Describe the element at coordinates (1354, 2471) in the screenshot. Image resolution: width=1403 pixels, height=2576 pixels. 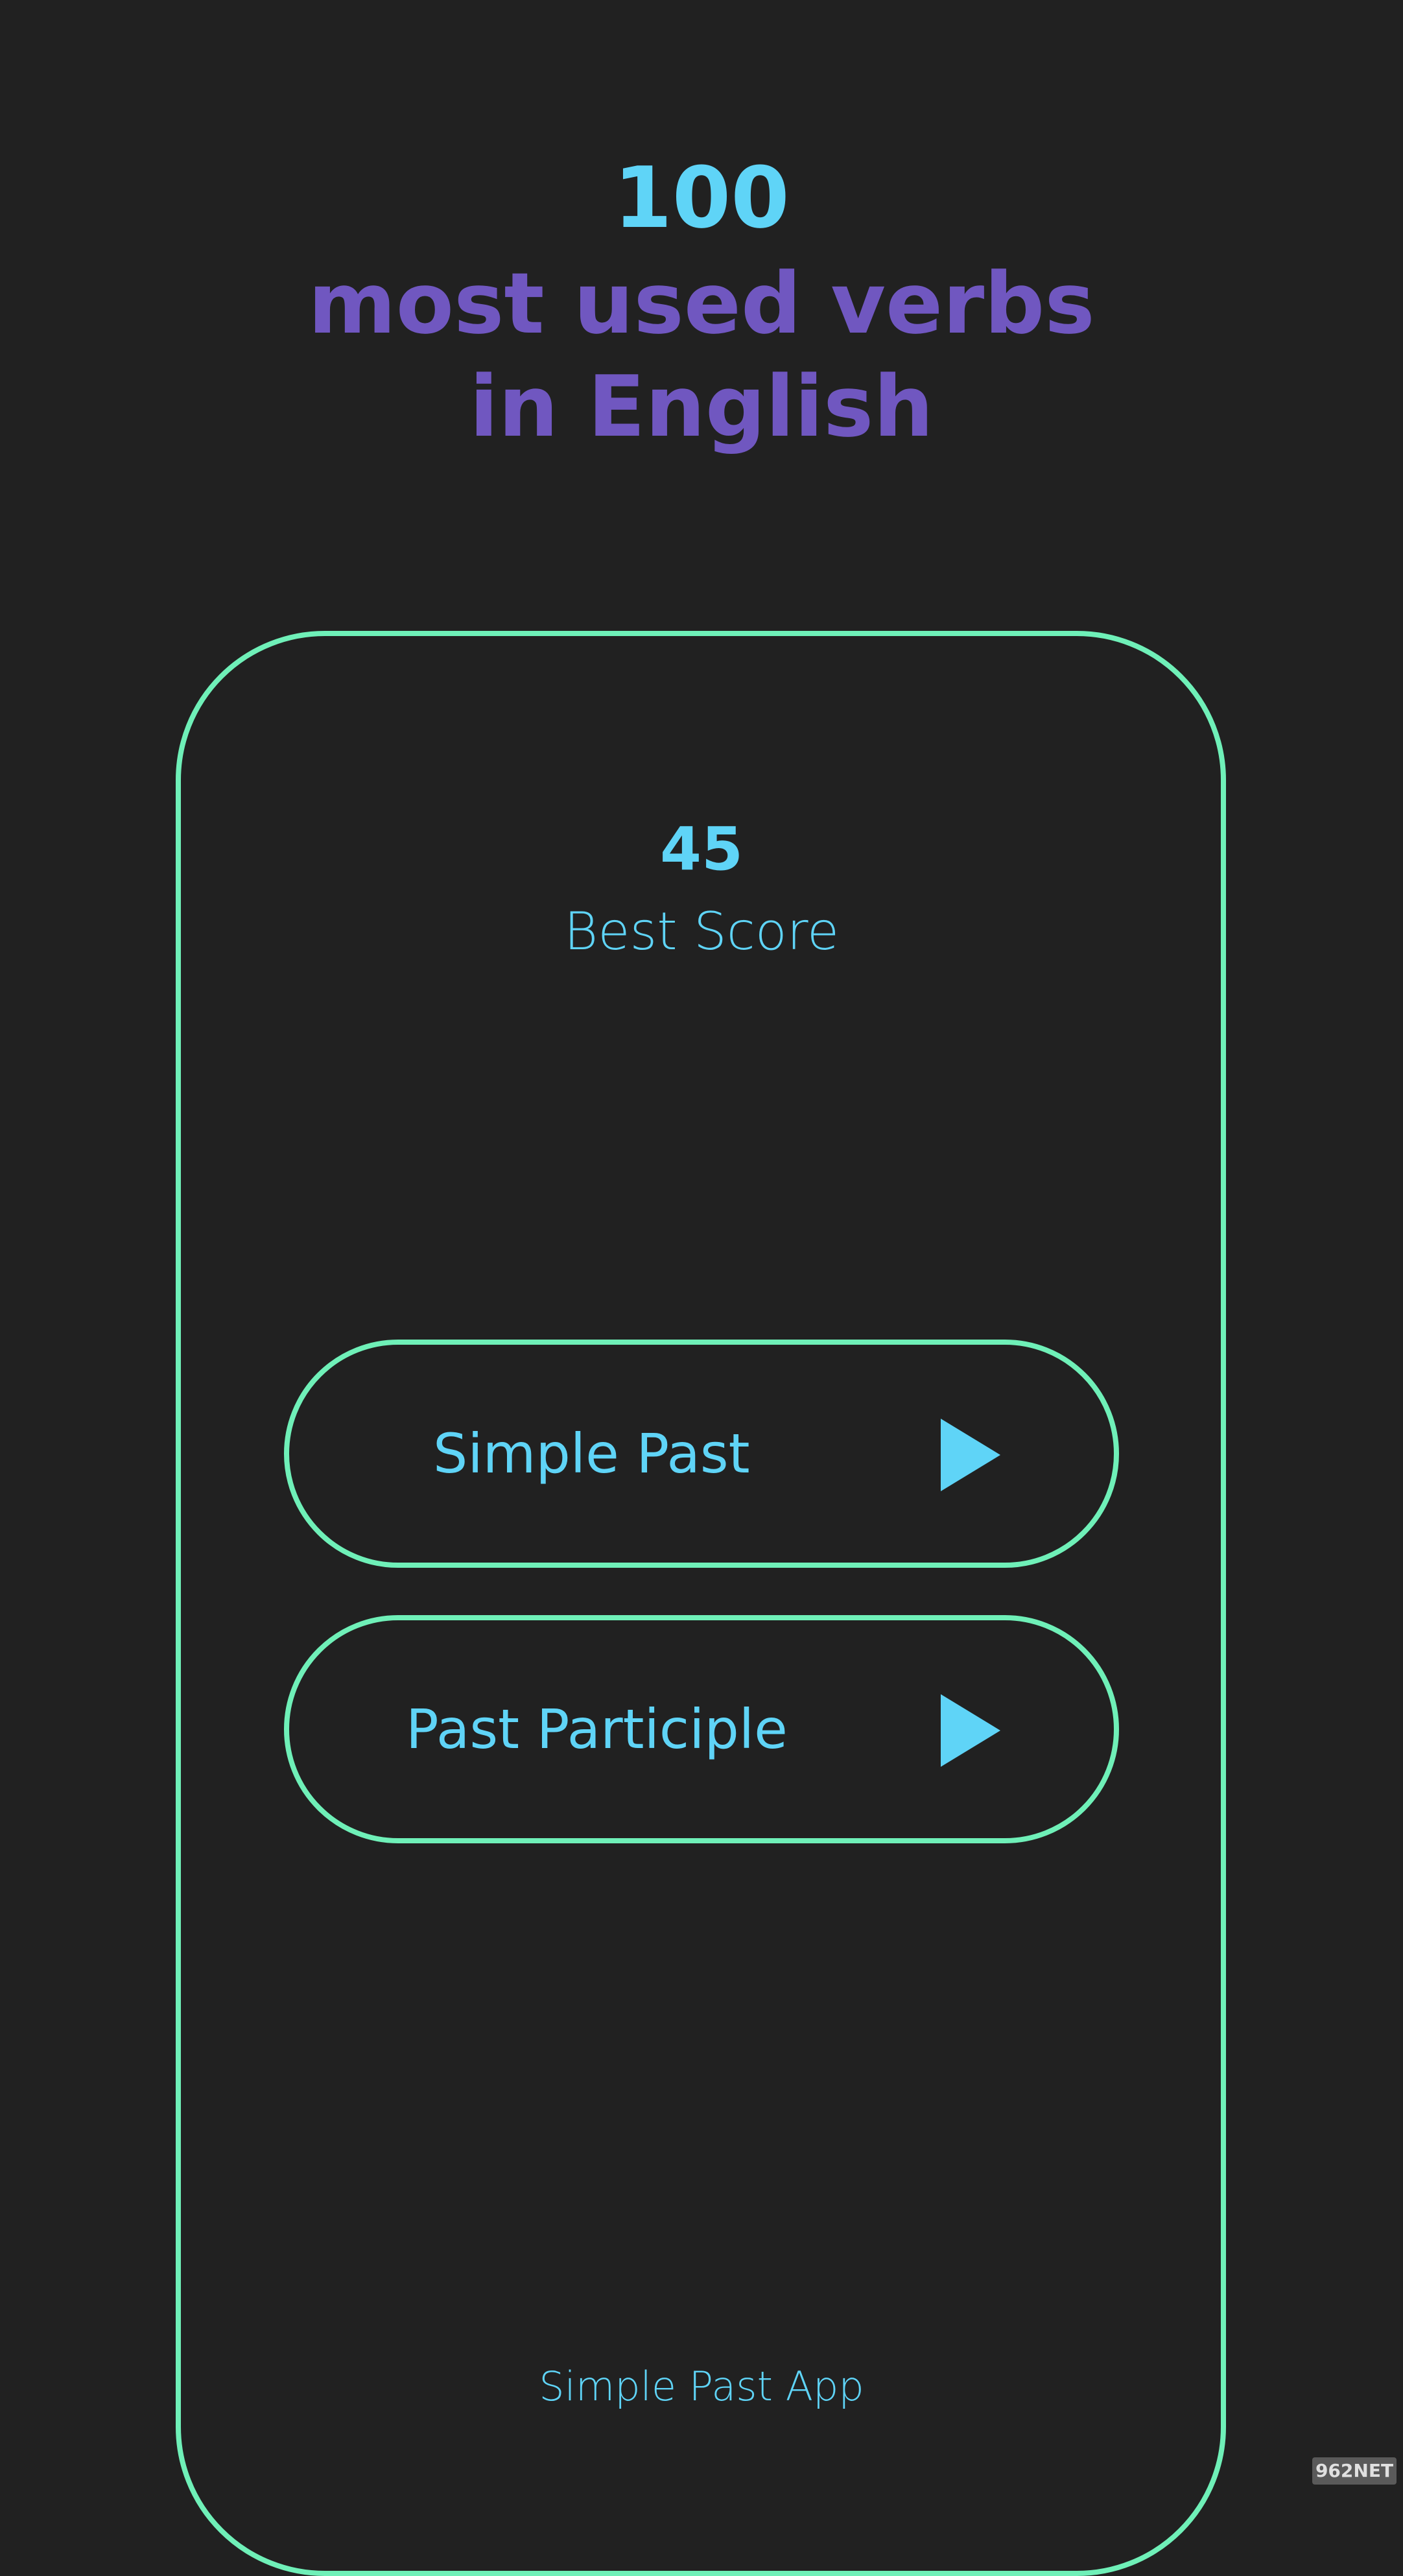
I see `watermark-logo: 962NET` at that location.